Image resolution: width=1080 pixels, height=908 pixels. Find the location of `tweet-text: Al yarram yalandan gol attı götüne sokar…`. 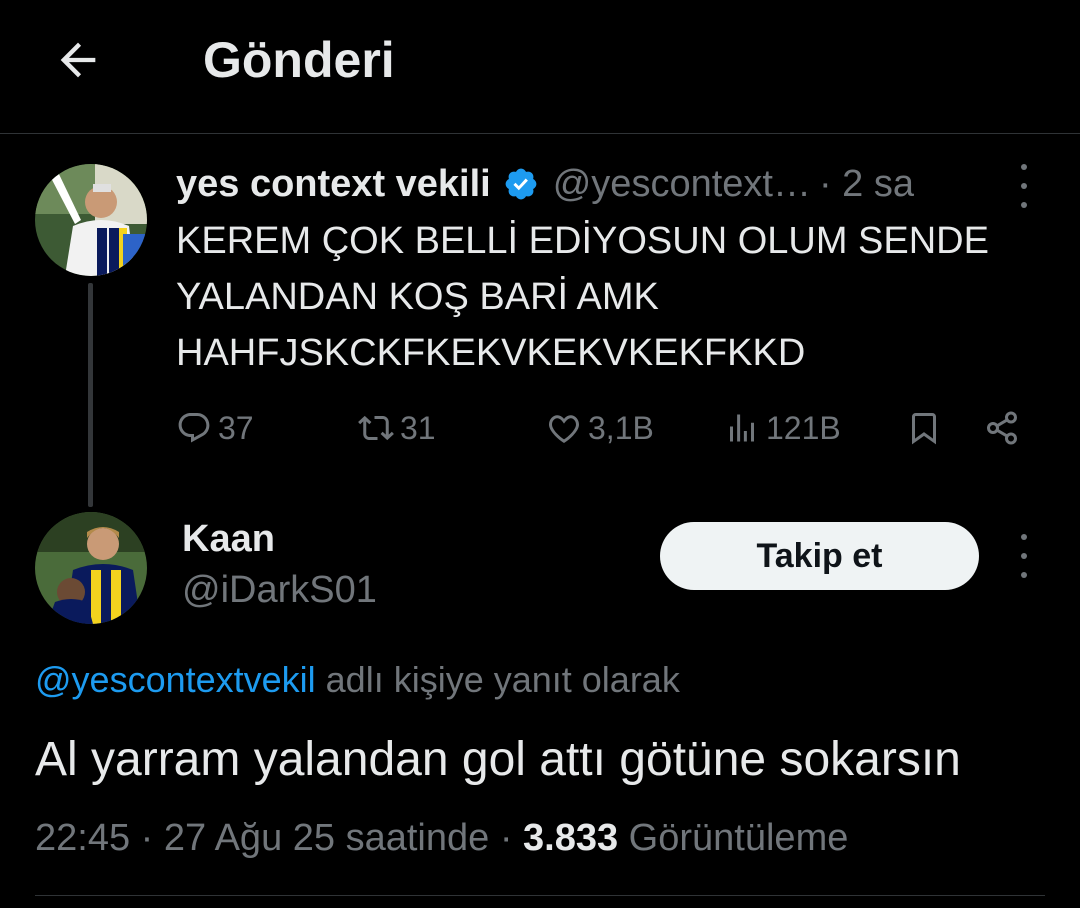

tweet-text: Al yarram yalandan gol attı götüne sokar… is located at coordinates (498, 759).